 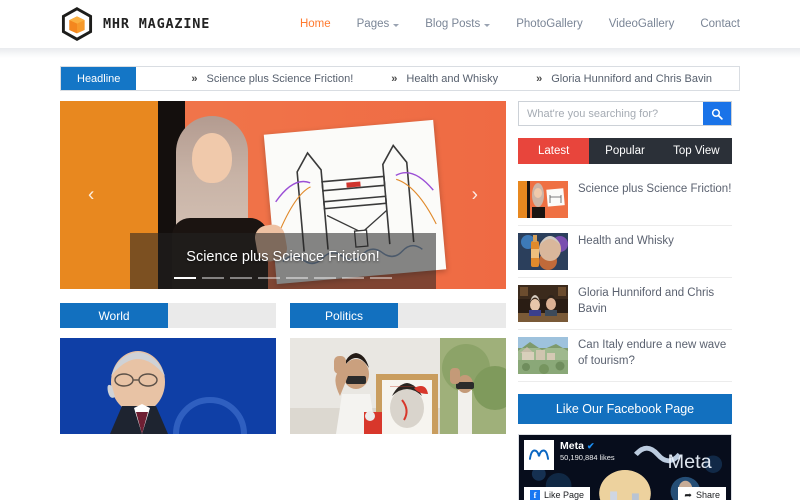 What do you see at coordinates (572, 446) in the screenshot?
I see `facebook-page-name: Meta` at bounding box center [572, 446].